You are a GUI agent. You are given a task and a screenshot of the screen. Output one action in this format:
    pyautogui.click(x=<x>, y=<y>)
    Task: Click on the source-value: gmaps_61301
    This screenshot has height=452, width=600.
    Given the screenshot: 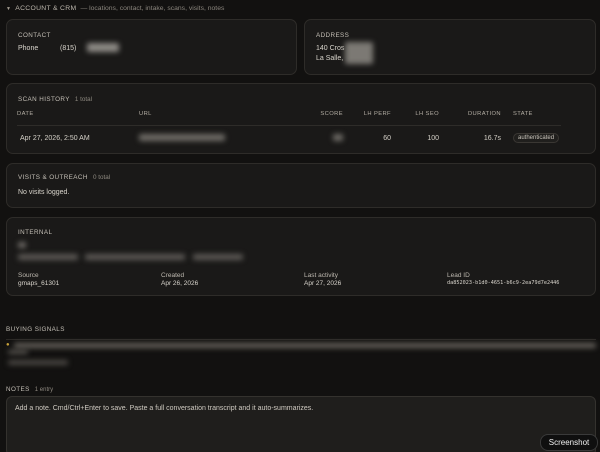 What is the action you would take?
    pyautogui.click(x=39, y=283)
    